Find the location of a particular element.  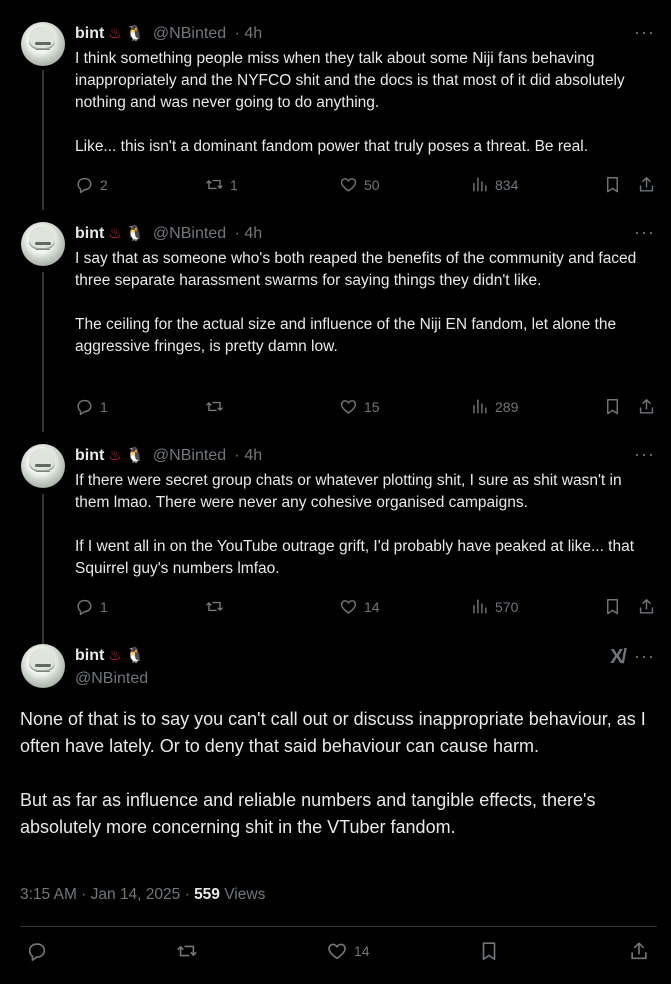

author-handle-row: @NBinted is located at coordinates (111, 679).